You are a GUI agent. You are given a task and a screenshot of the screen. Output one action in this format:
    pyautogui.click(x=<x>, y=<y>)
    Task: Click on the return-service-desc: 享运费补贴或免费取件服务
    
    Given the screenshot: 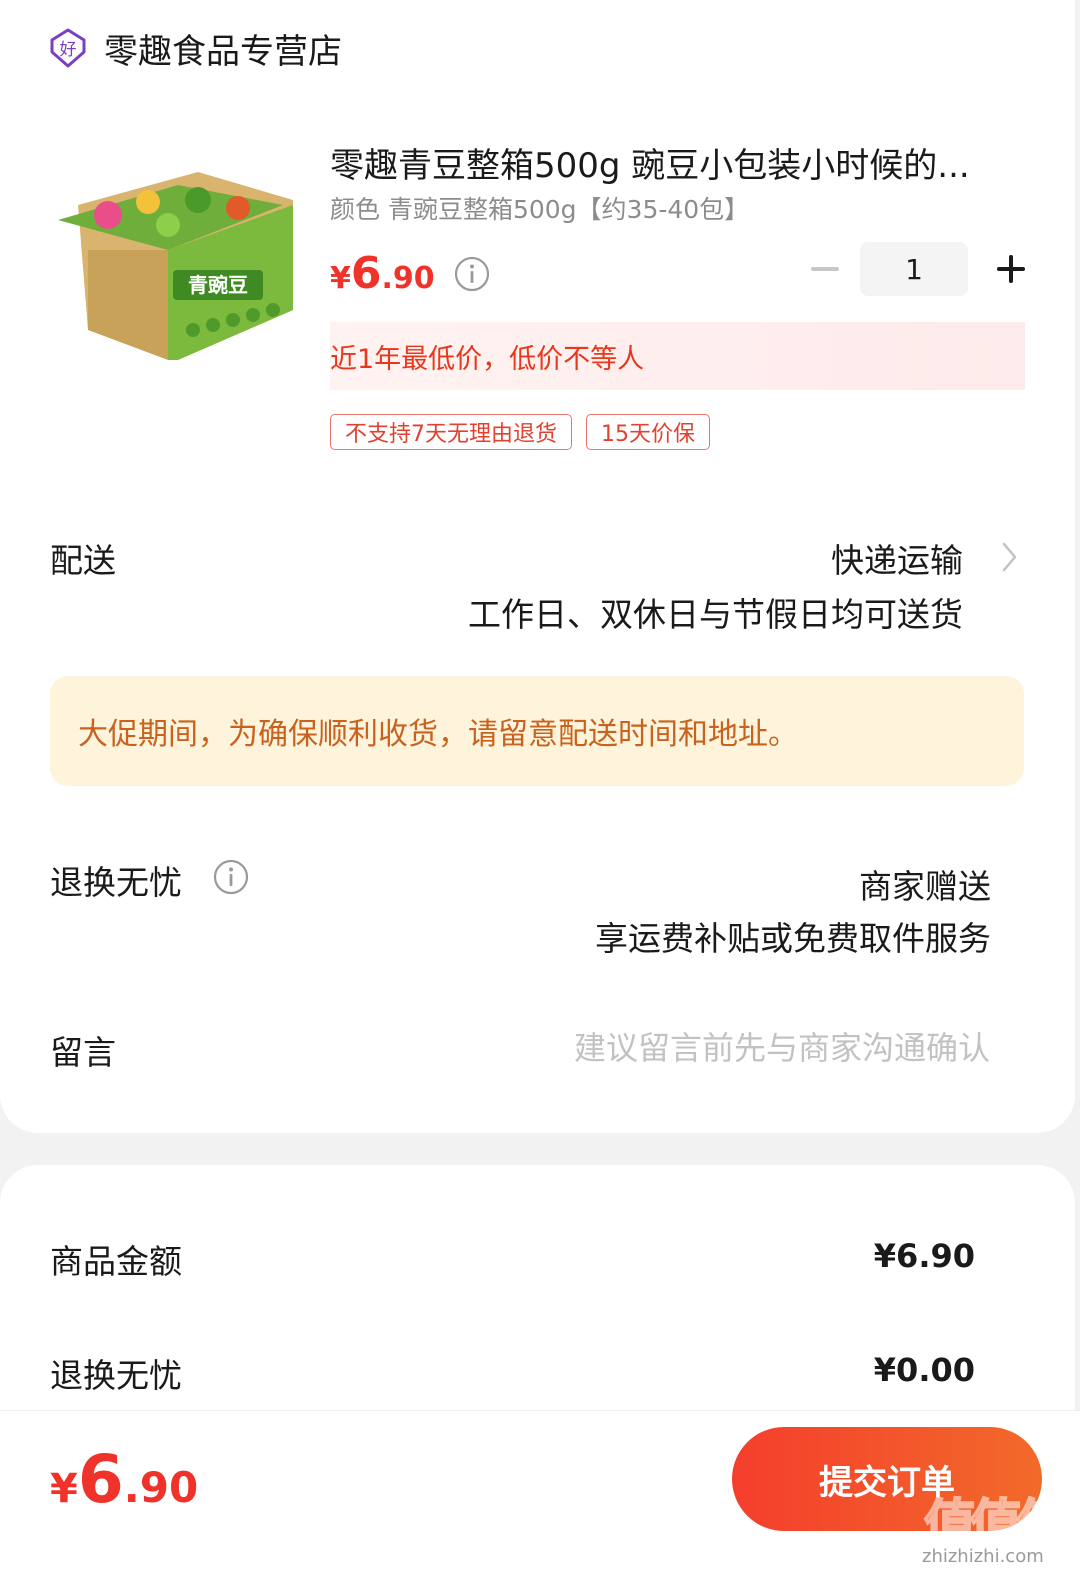 What is the action you would take?
    pyautogui.click(x=793, y=938)
    